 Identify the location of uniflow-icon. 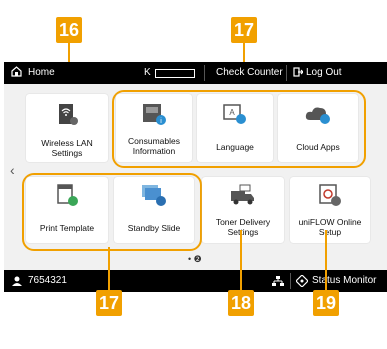
(330, 195).